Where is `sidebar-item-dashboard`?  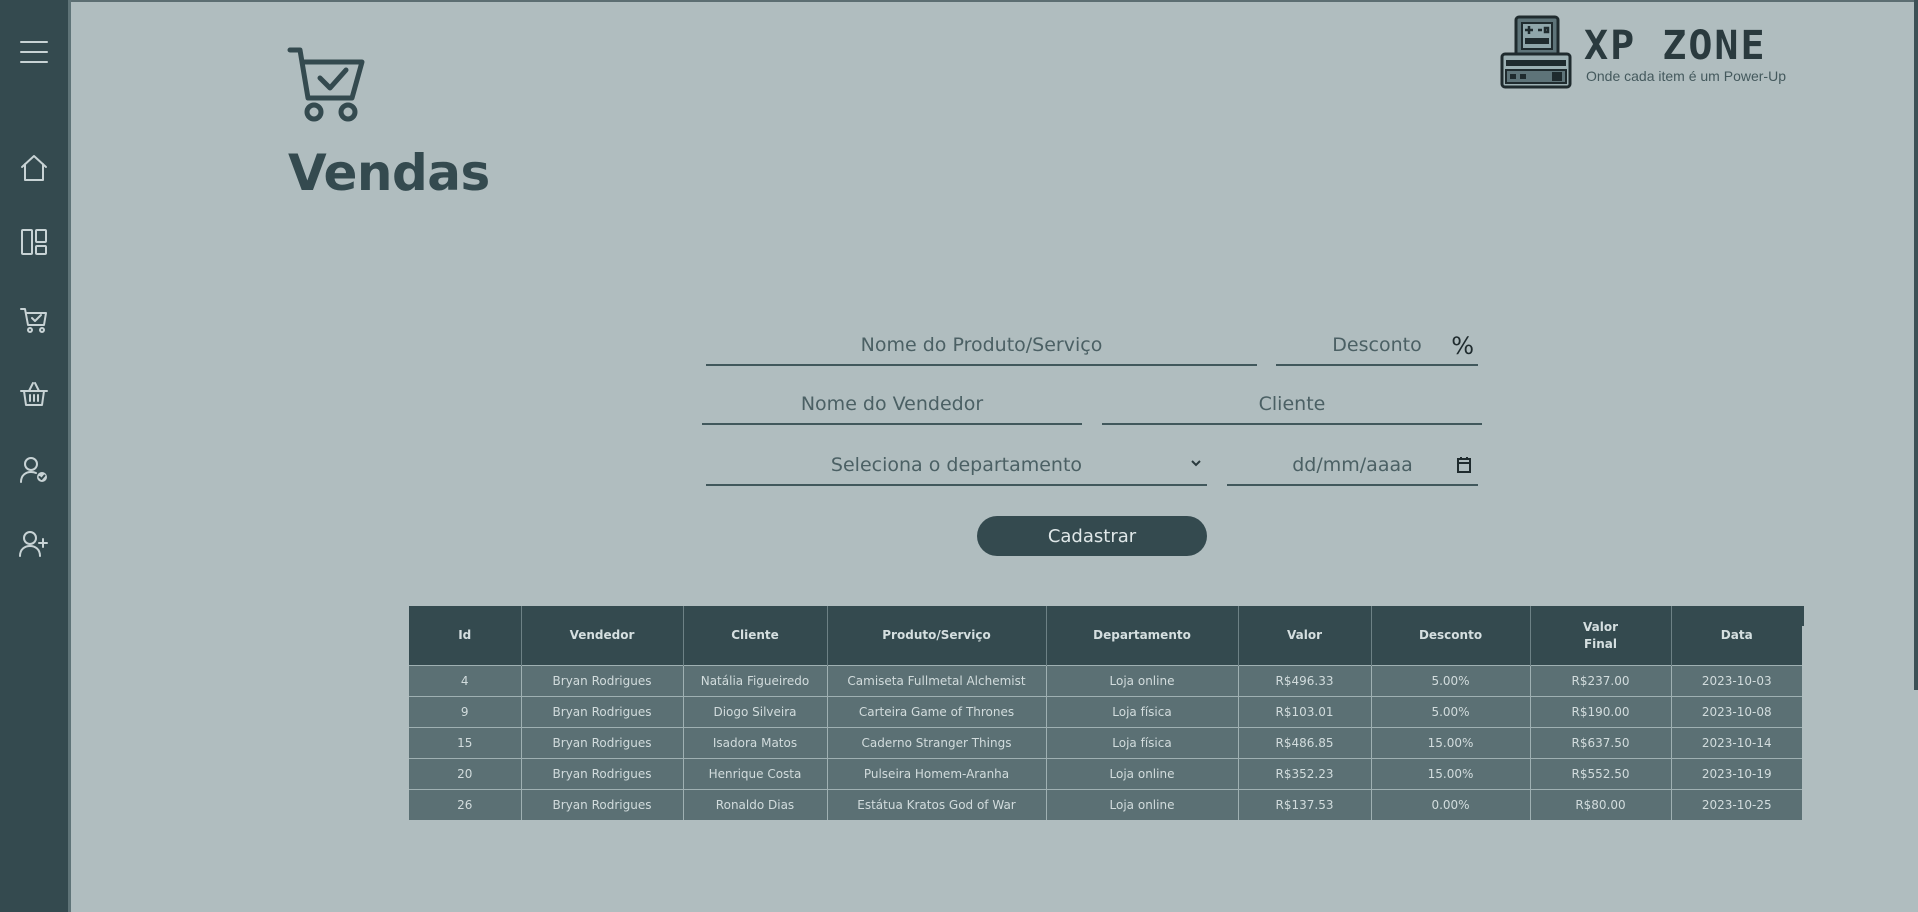
sidebar-item-dashboard is located at coordinates (34, 242).